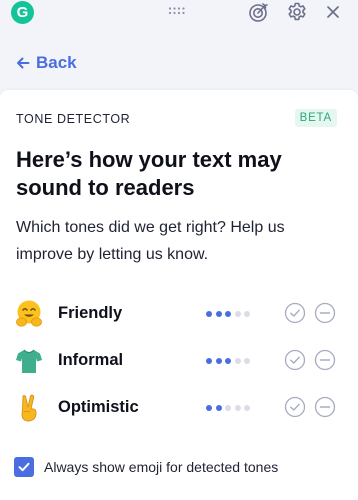 The height and width of the screenshot is (500, 358). Describe the element at coordinates (29, 361) in the screenshot. I see `t-shirt-emoji-icon` at that location.